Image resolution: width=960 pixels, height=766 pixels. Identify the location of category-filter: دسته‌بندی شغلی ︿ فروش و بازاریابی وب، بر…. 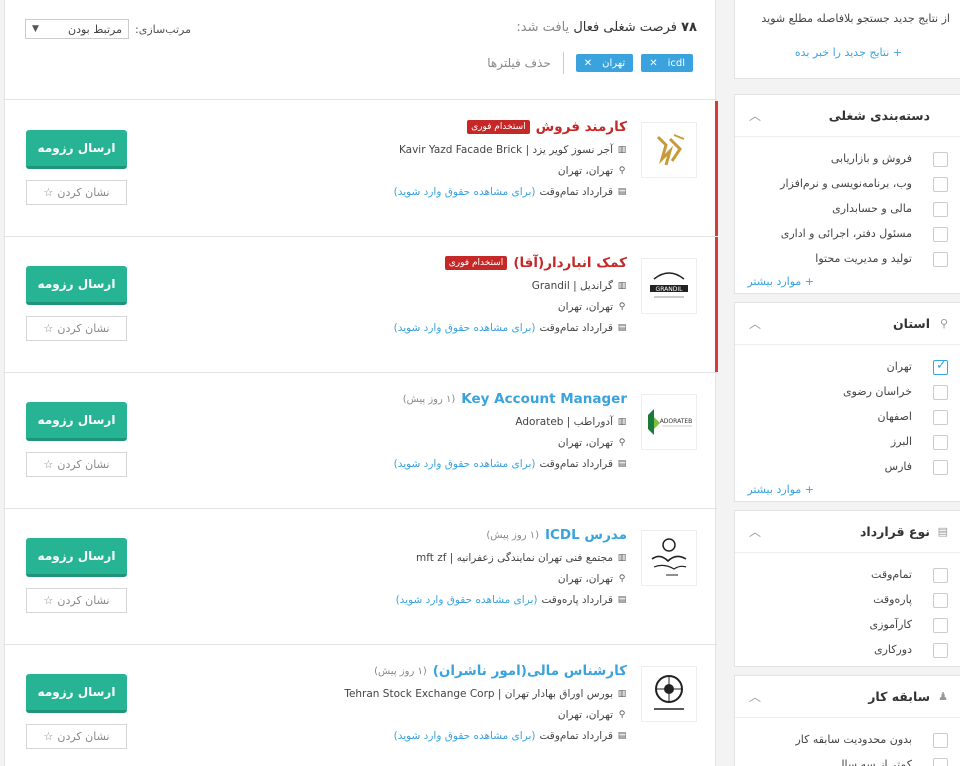
(847, 194).